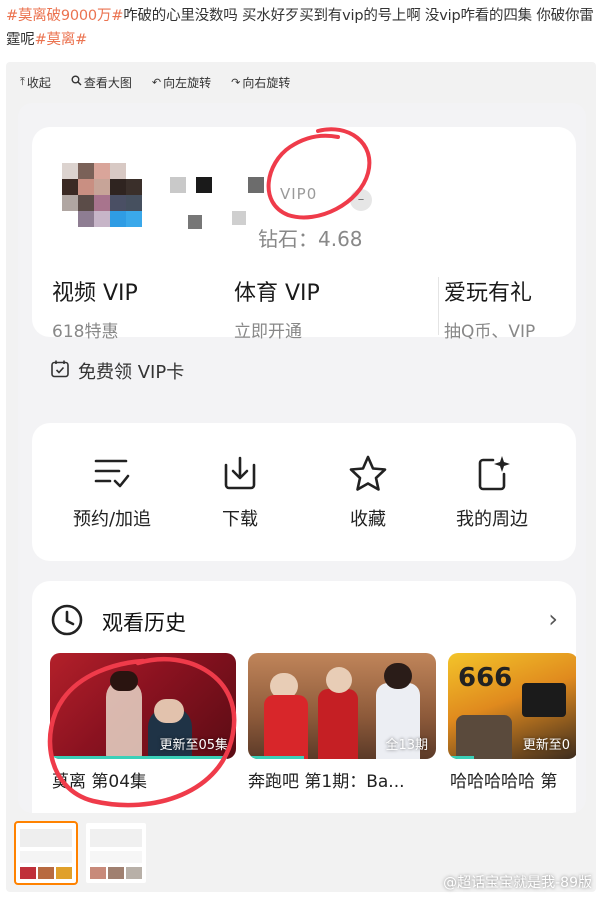  I want to click on rotate-left-icon: ↶, so click(156, 82).